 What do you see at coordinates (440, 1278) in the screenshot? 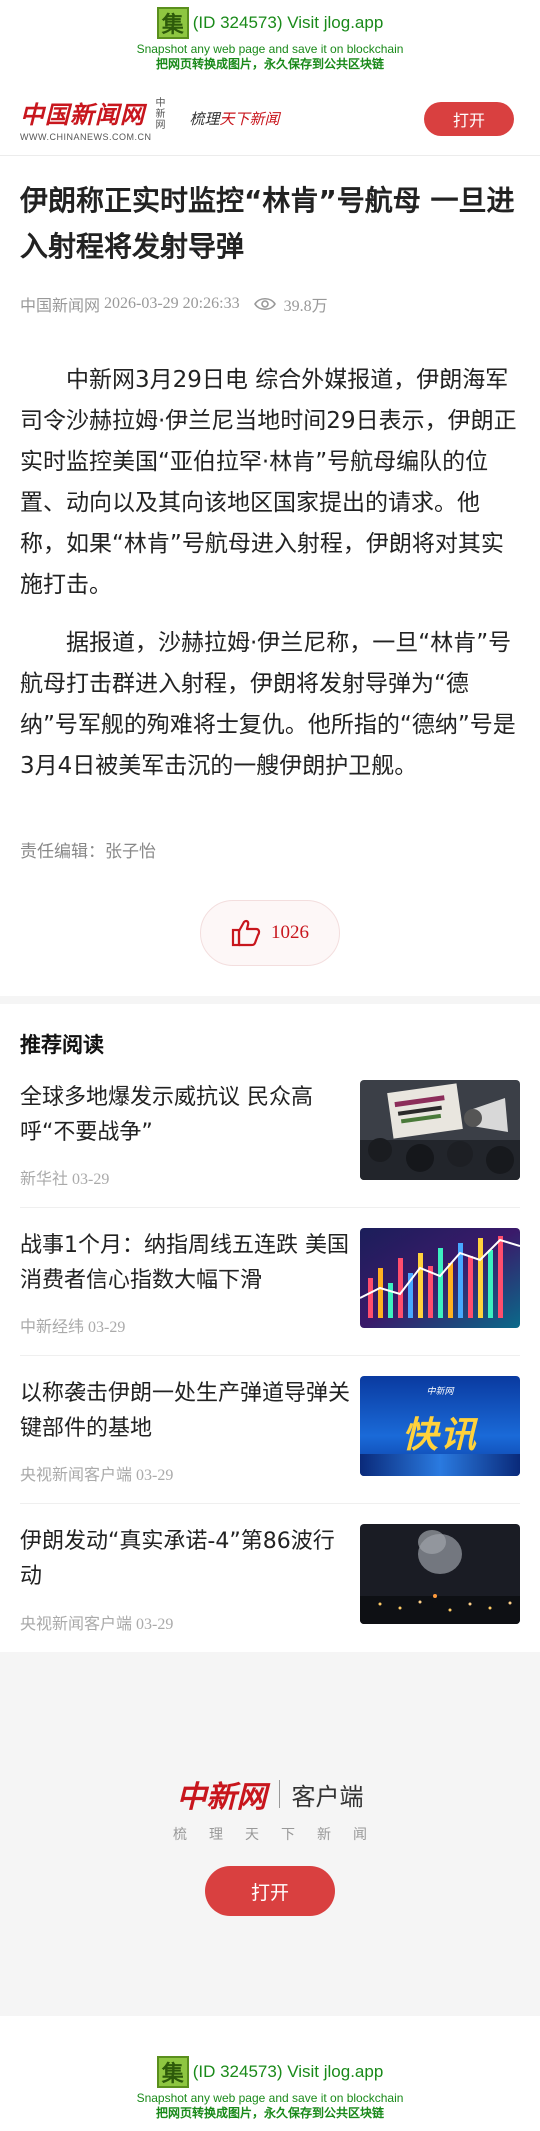
I see `stock-chart-thumbnail` at bounding box center [440, 1278].